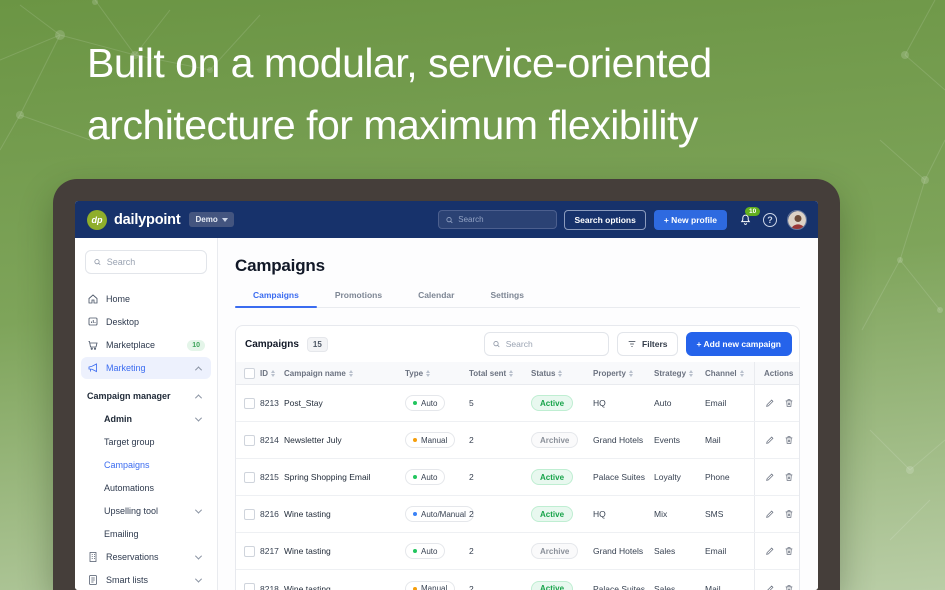  What do you see at coordinates (269, 403) in the screenshot?
I see `cell-id: 8213` at bounding box center [269, 403].